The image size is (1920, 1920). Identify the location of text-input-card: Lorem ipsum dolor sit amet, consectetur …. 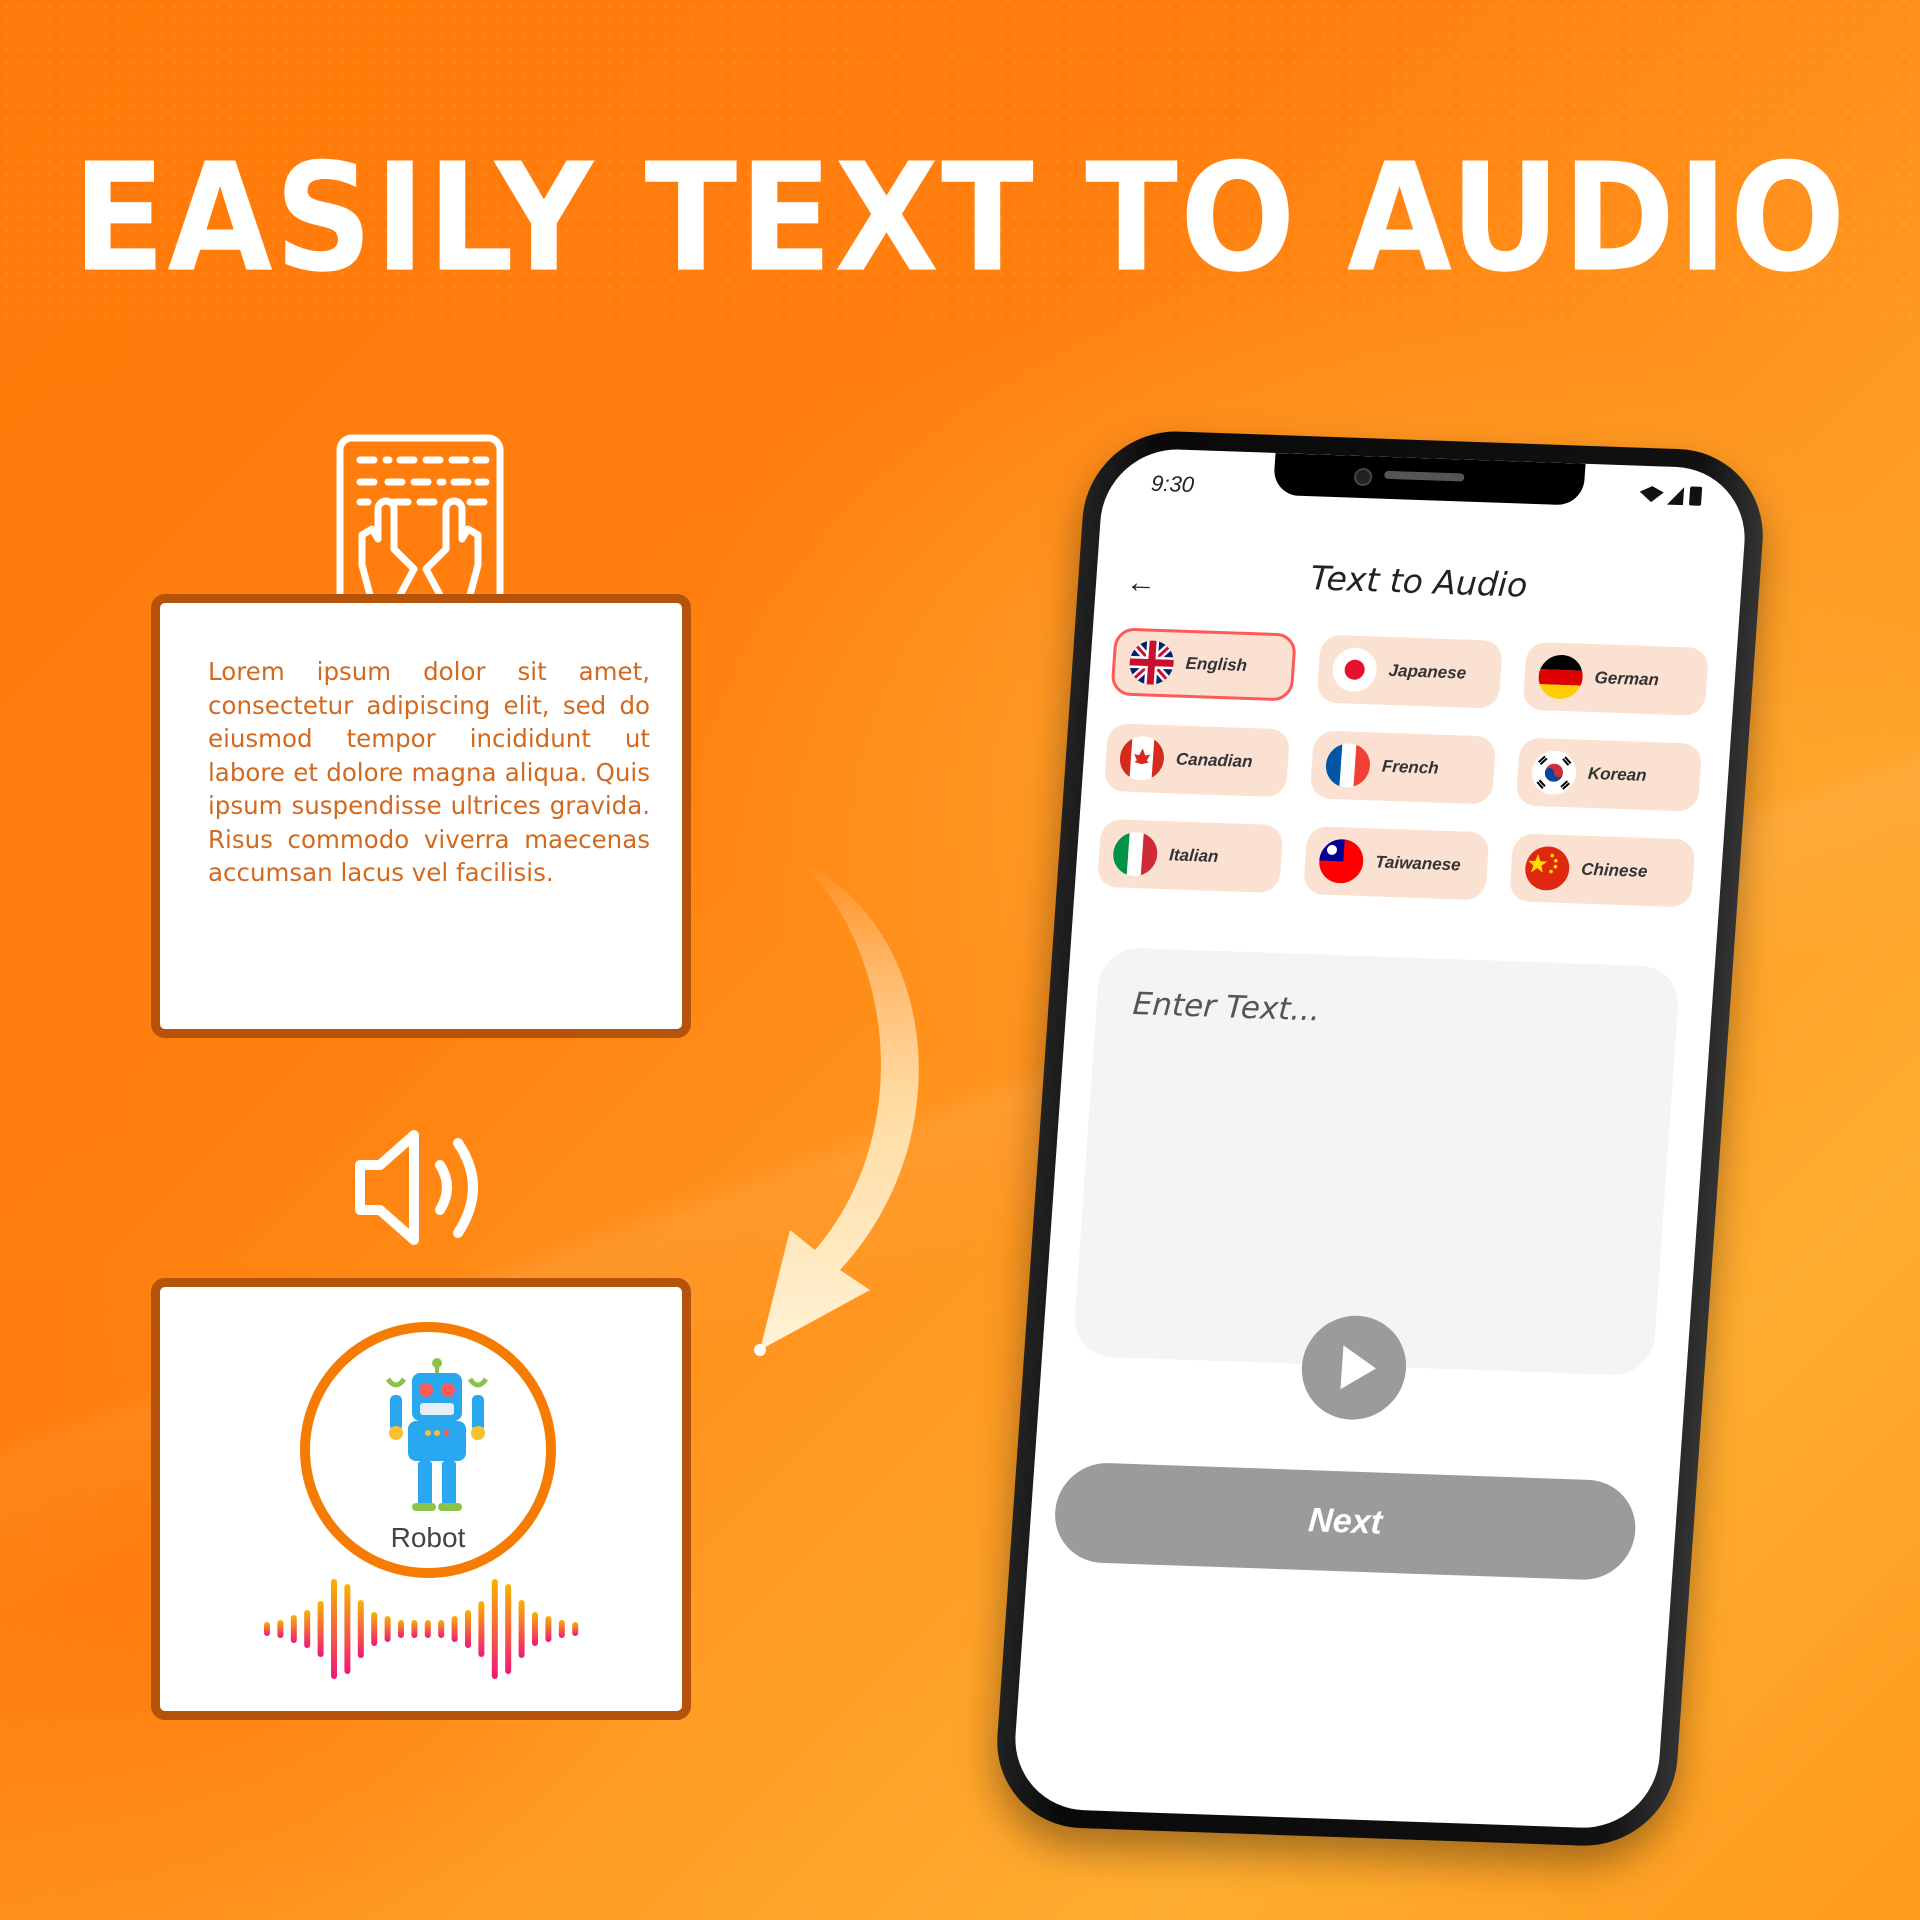
(421, 816).